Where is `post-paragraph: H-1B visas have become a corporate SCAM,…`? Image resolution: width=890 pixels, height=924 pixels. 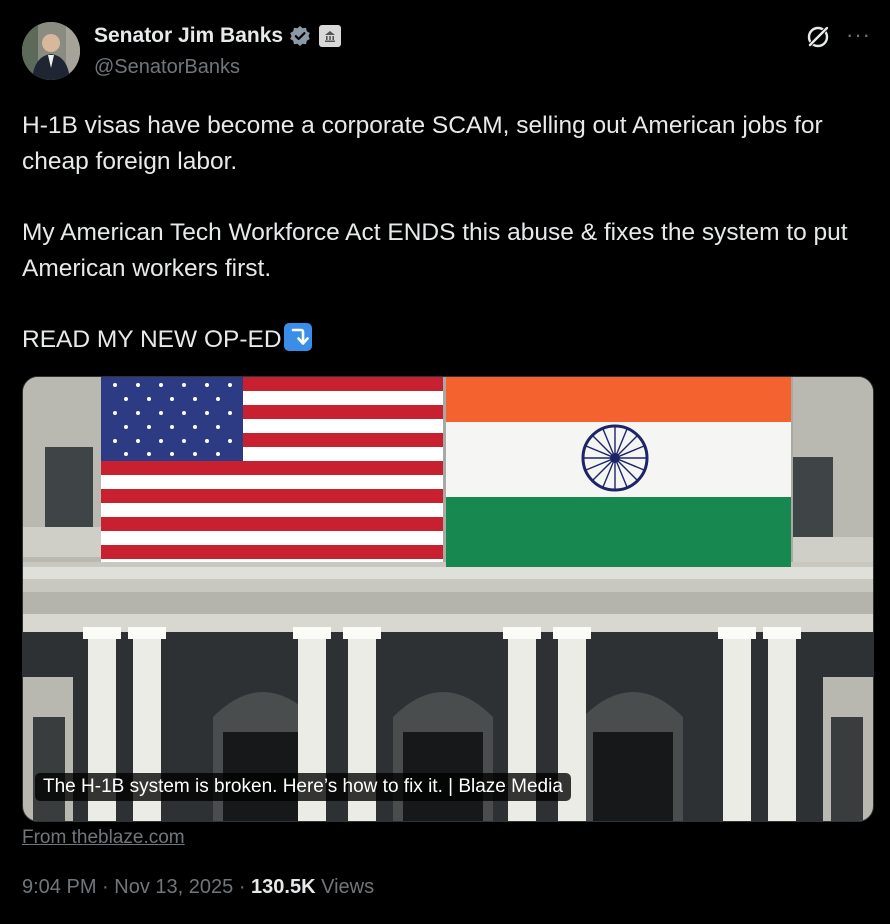 post-paragraph: H-1B visas have become a corporate SCAM,… is located at coordinates (422, 143).